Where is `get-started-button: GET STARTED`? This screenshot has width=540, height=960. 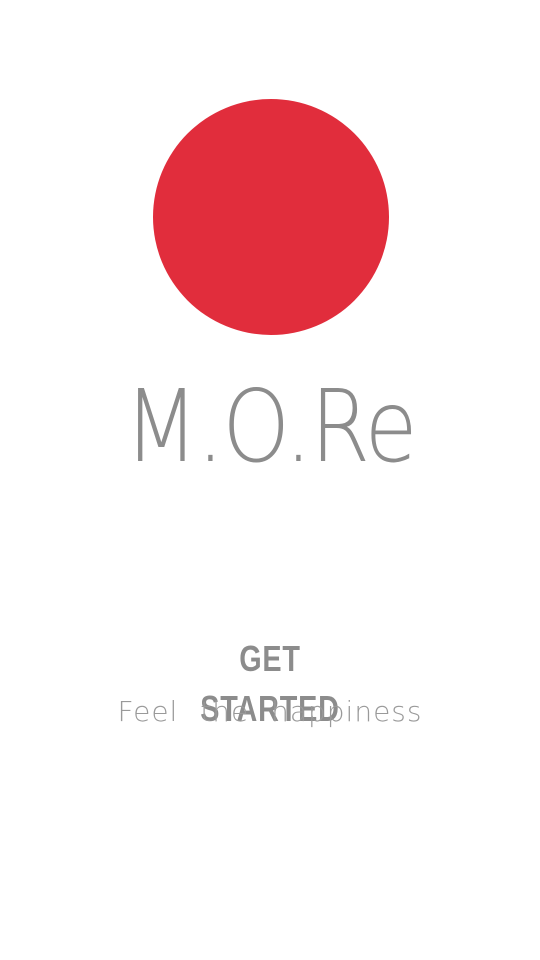
get-started-button: GET STARTED is located at coordinates (270, 681).